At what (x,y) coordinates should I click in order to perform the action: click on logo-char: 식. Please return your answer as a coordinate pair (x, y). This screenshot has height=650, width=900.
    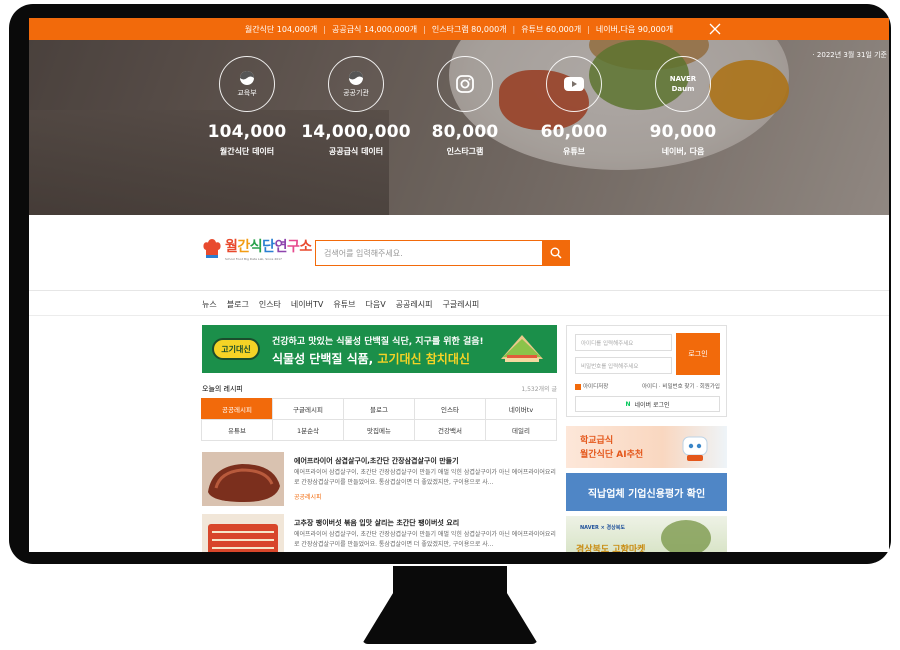
    Looking at the image, I should click on (256, 247).